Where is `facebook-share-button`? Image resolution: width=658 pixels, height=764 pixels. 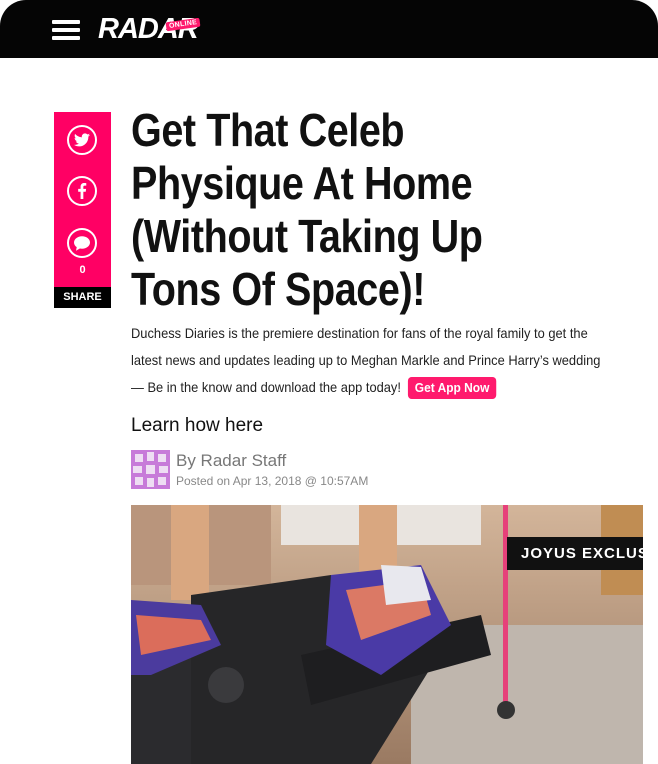
facebook-share-button is located at coordinates (82, 191).